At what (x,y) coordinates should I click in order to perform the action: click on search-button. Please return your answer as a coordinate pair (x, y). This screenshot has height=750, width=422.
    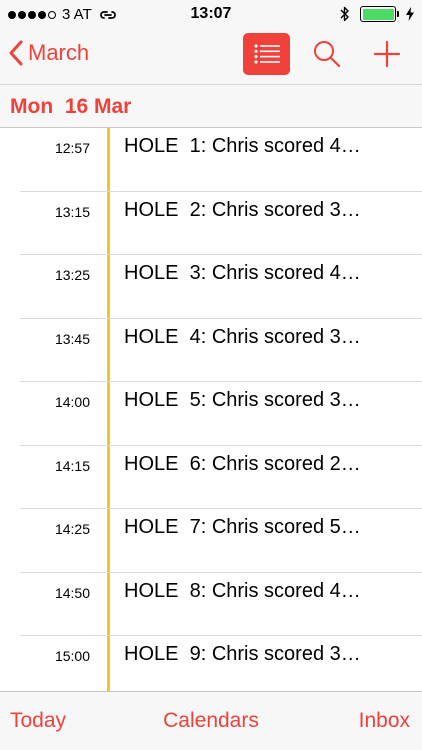
    Looking at the image, I should click on (327, 54).